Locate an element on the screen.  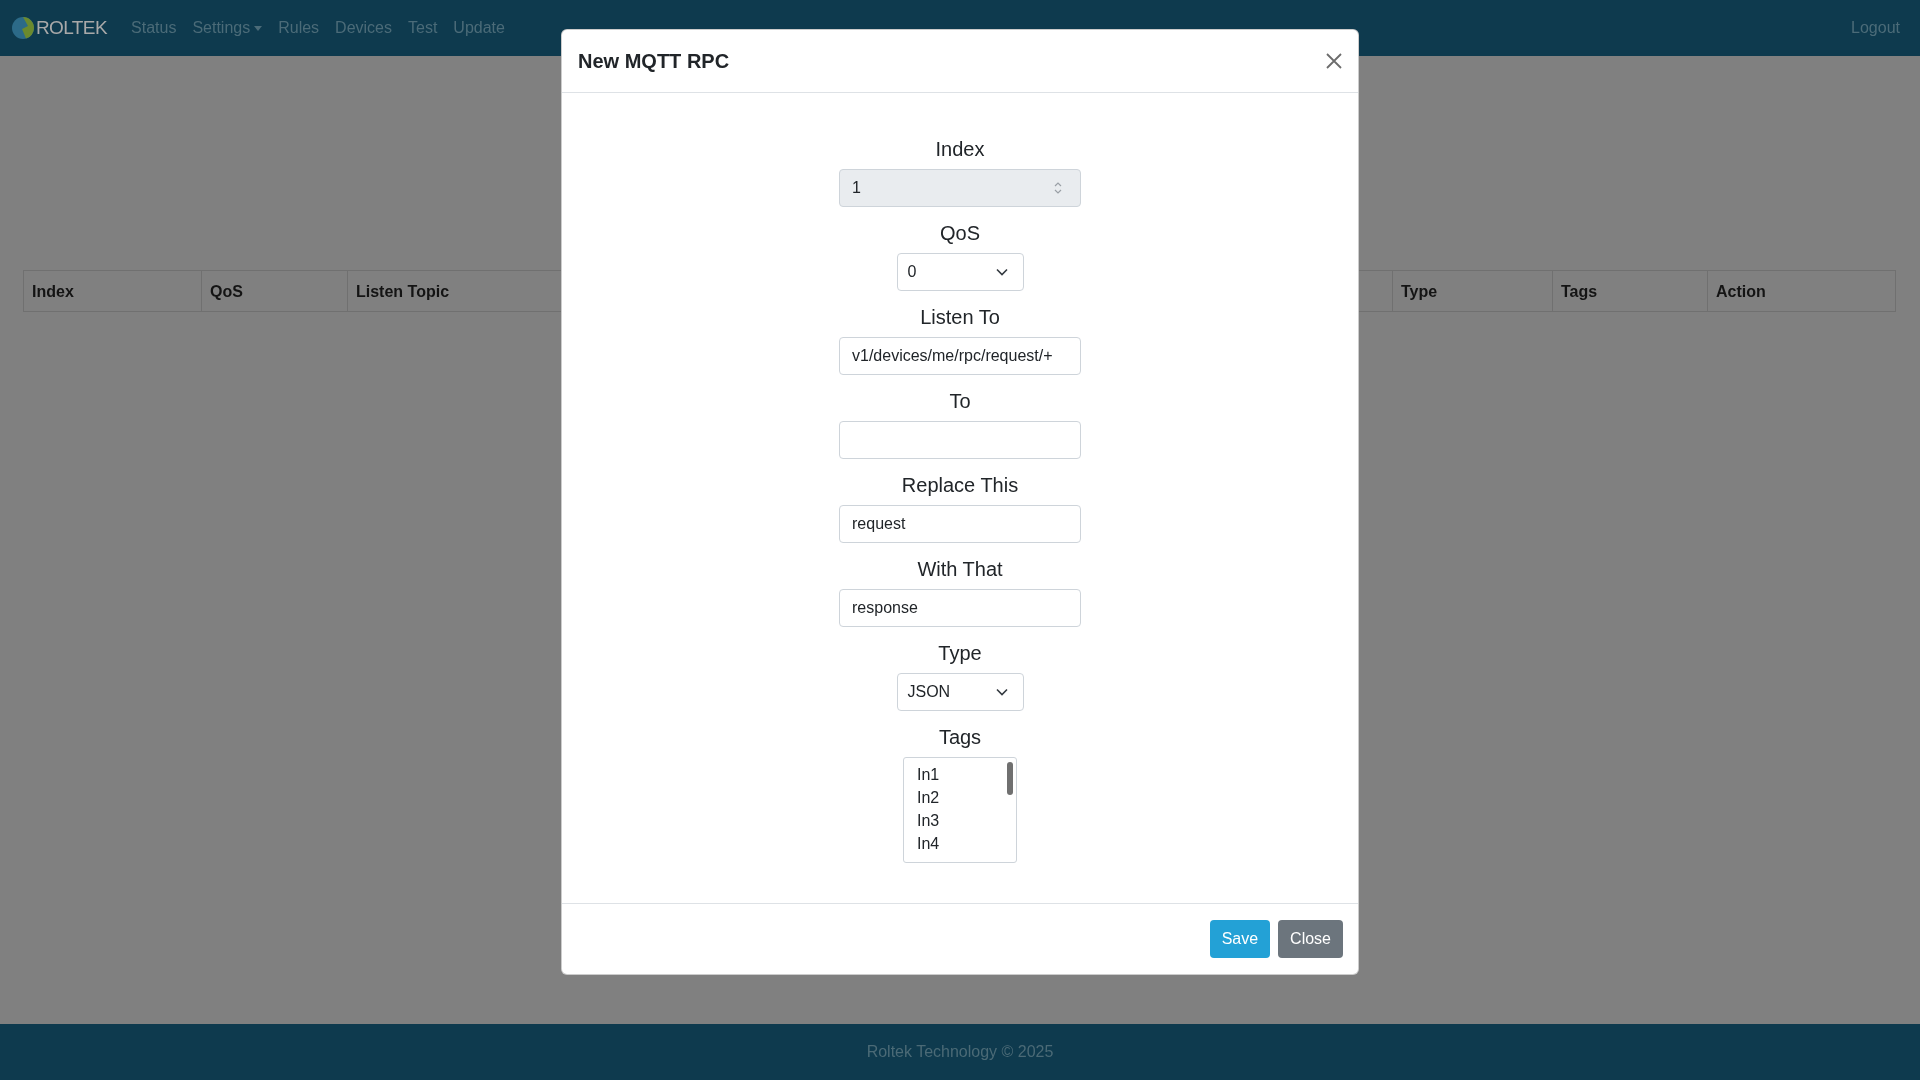
column-header: Tags is located at coordinates (1630, 291).